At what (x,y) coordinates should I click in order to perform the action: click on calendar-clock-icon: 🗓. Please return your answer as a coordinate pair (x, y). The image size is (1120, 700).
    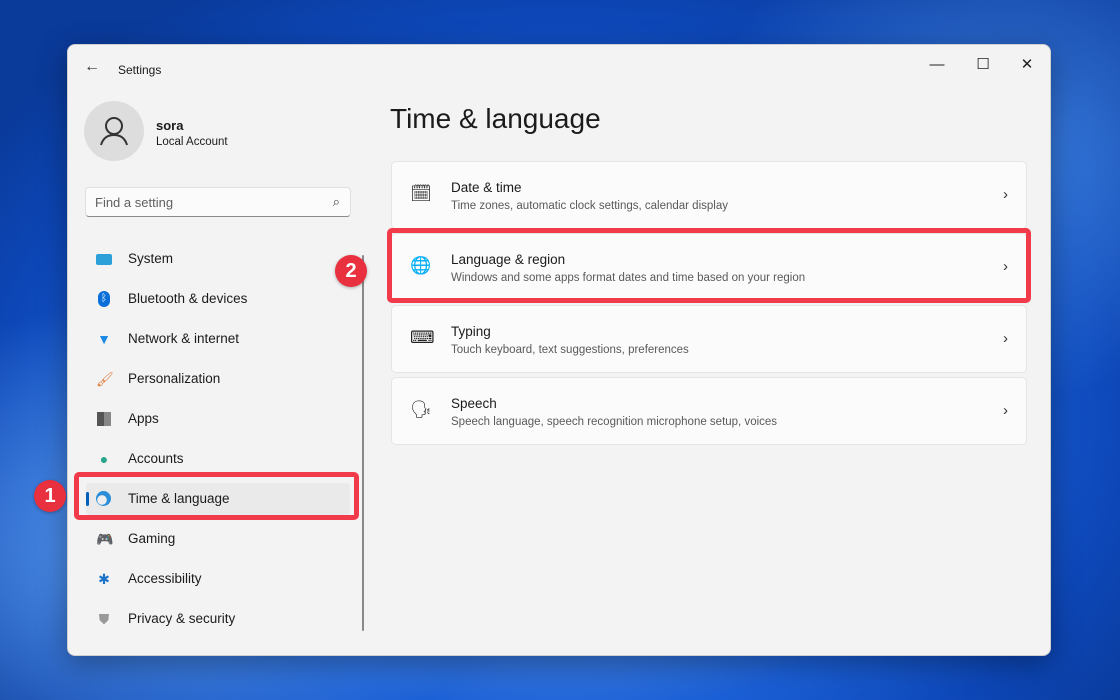
    Looking at the image, I should click on (421, 193).